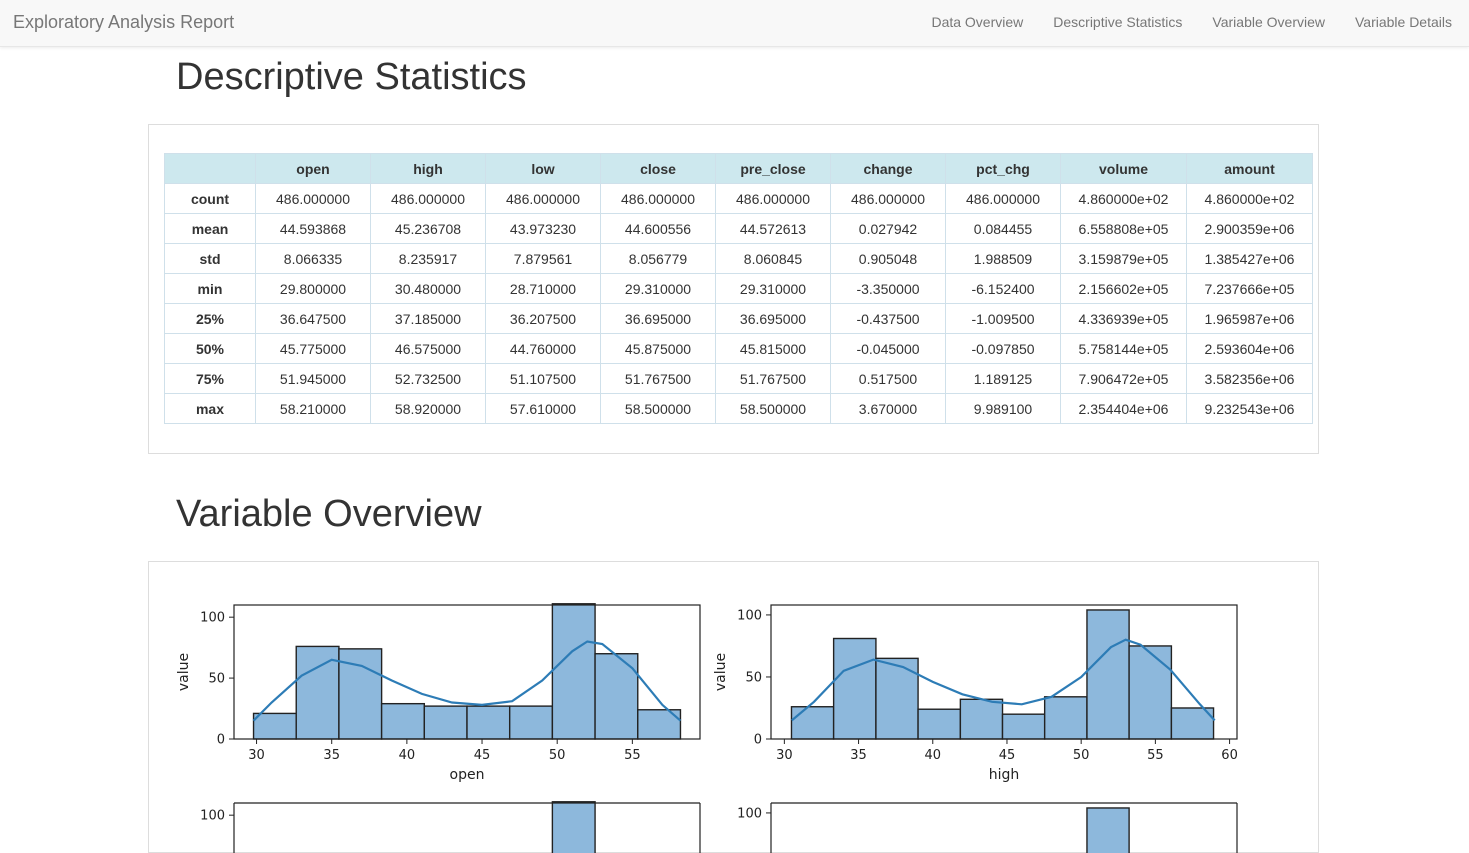 This screenshot has height=853, width=1469. Describe the element at coordinates (1123, 378) in the screenshot. I see `table-cell: 7.906472e+05` at that location.